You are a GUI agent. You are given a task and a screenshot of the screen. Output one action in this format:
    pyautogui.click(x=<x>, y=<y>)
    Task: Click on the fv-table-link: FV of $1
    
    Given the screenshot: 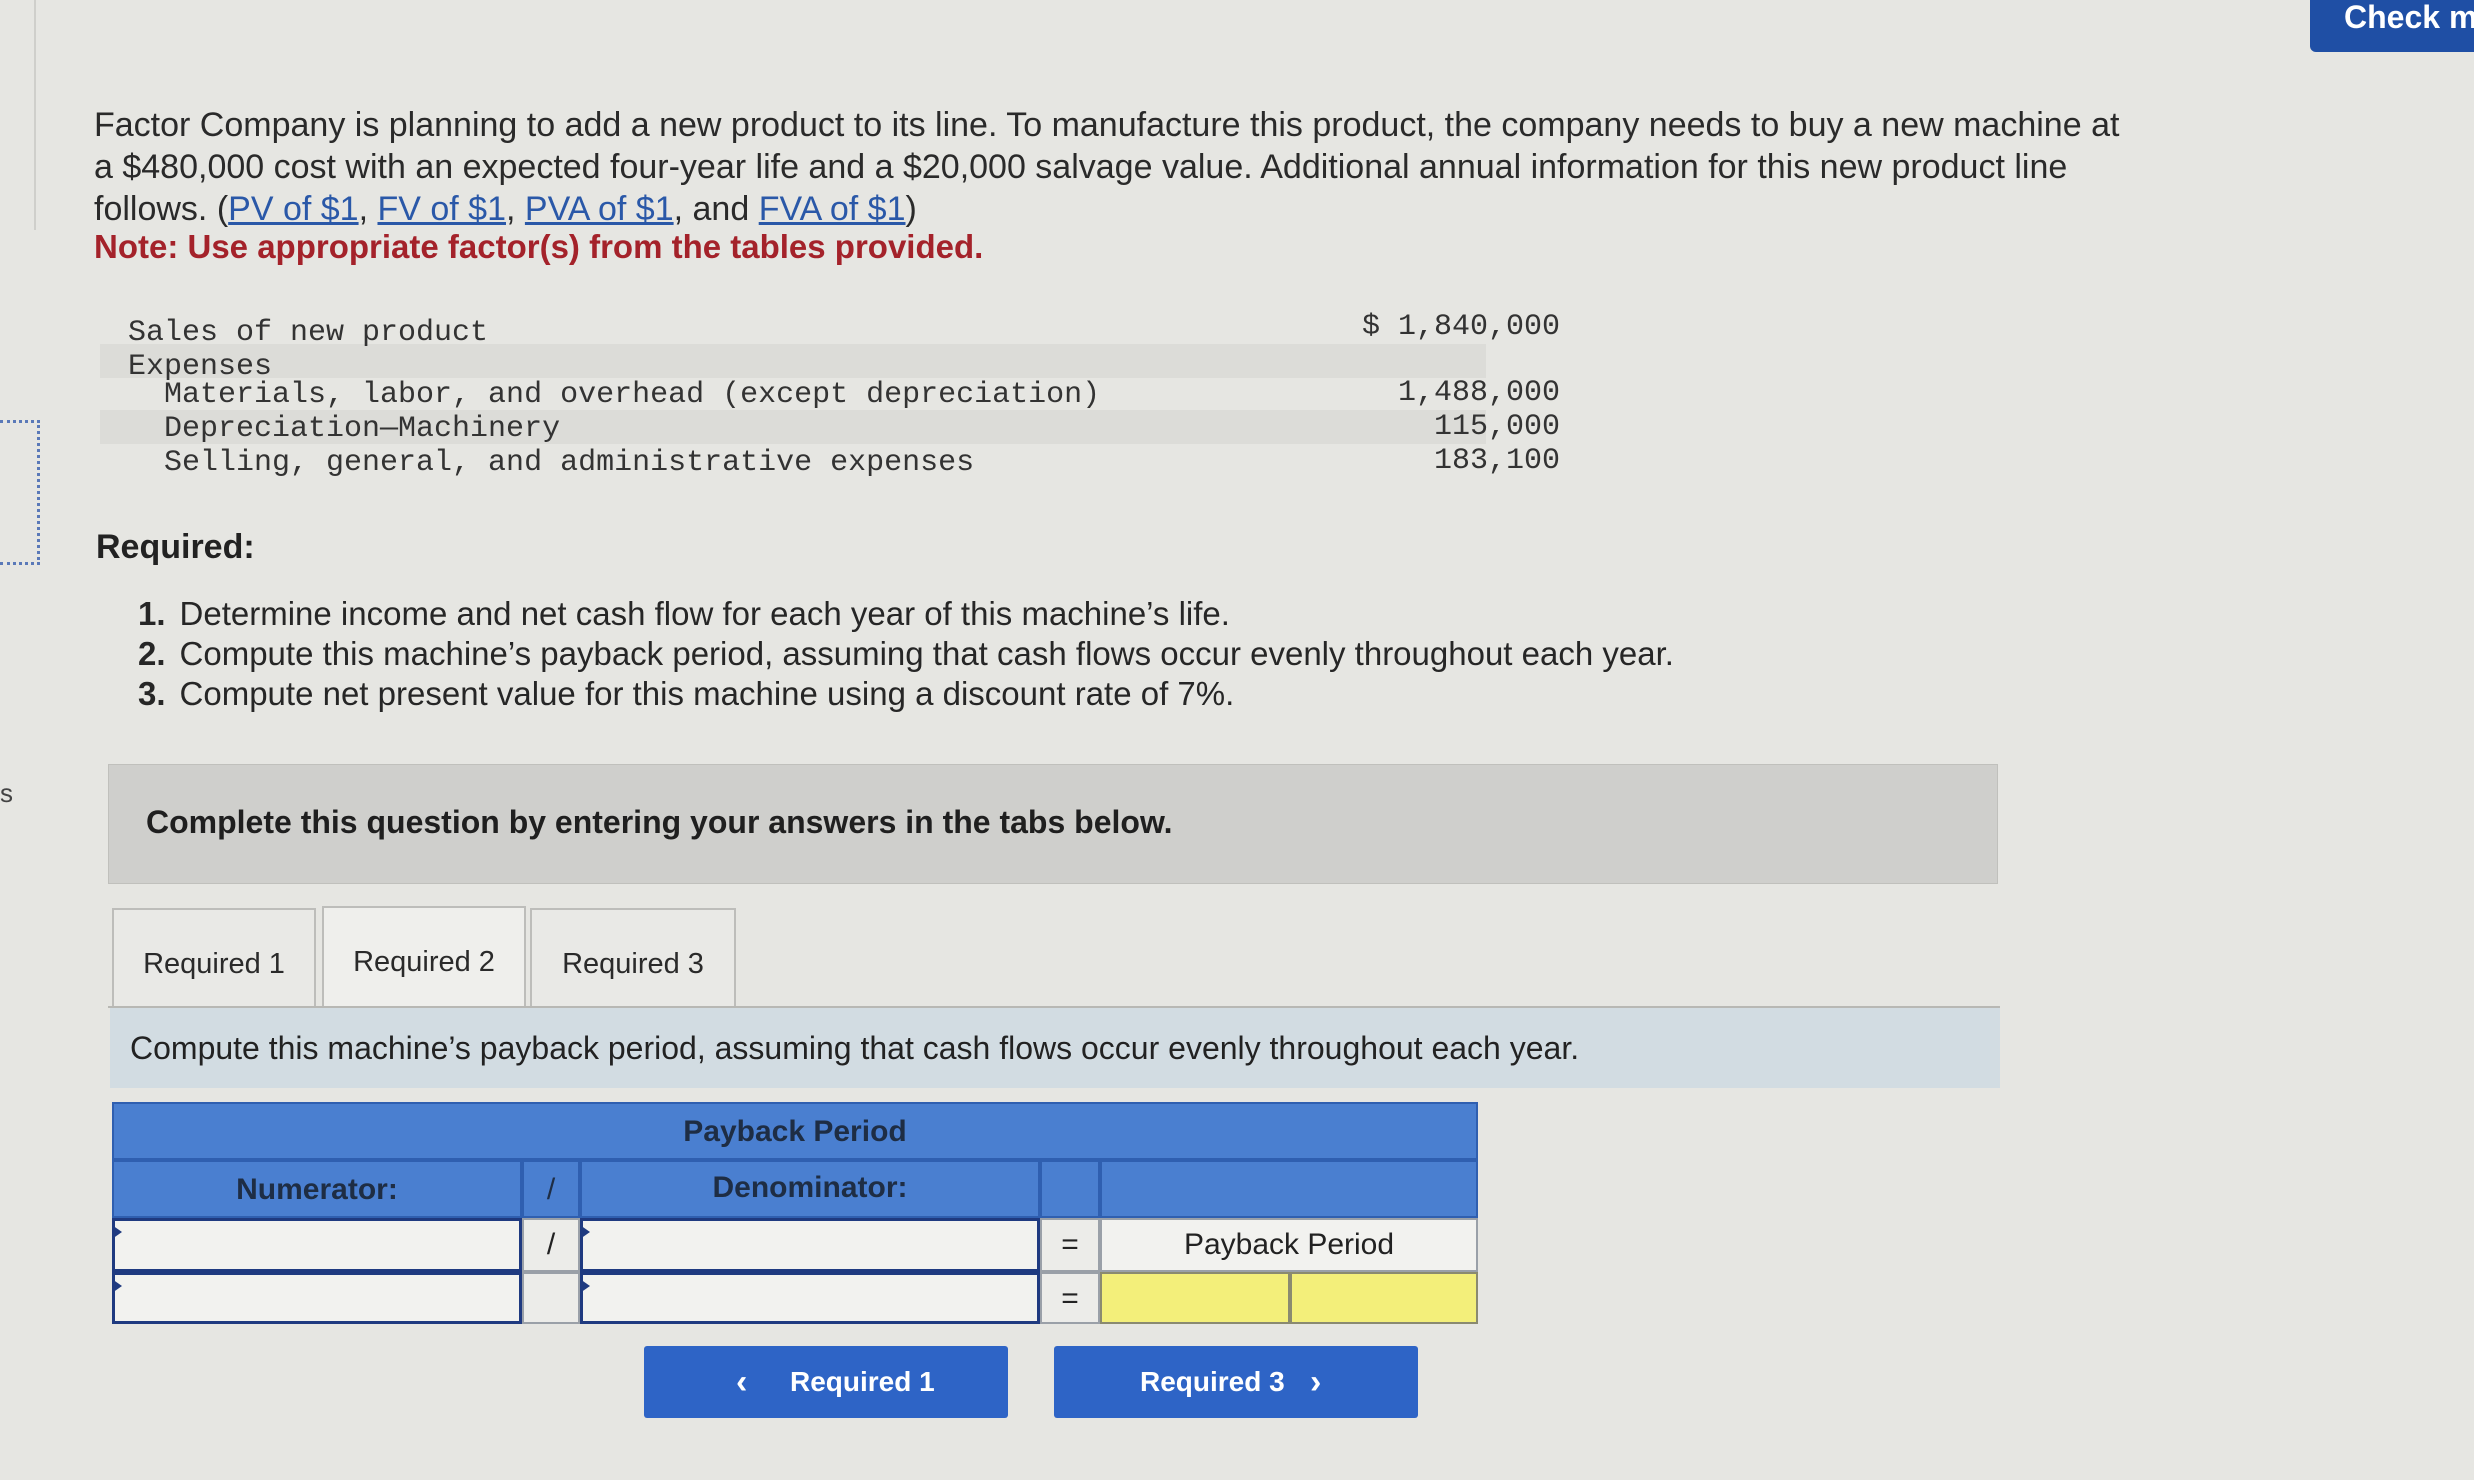 What is the action you would take?
    pyautogui.click(x=441, y=209)
    